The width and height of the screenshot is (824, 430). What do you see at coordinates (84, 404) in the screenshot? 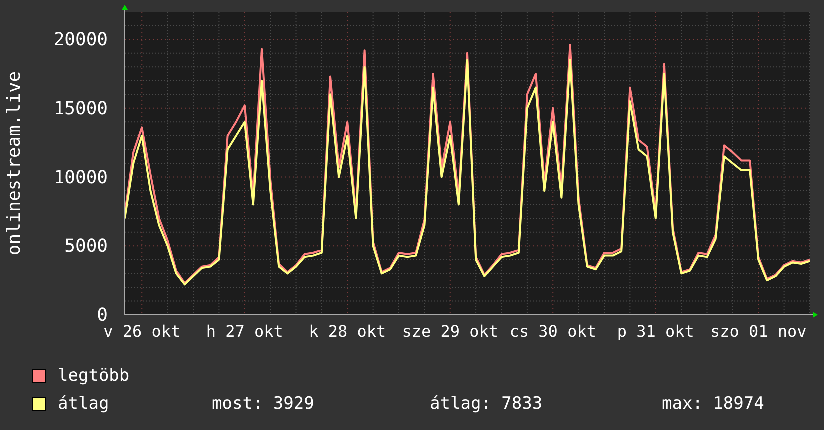
I see `legend-label: átlag` at bounding box center [84, 404].